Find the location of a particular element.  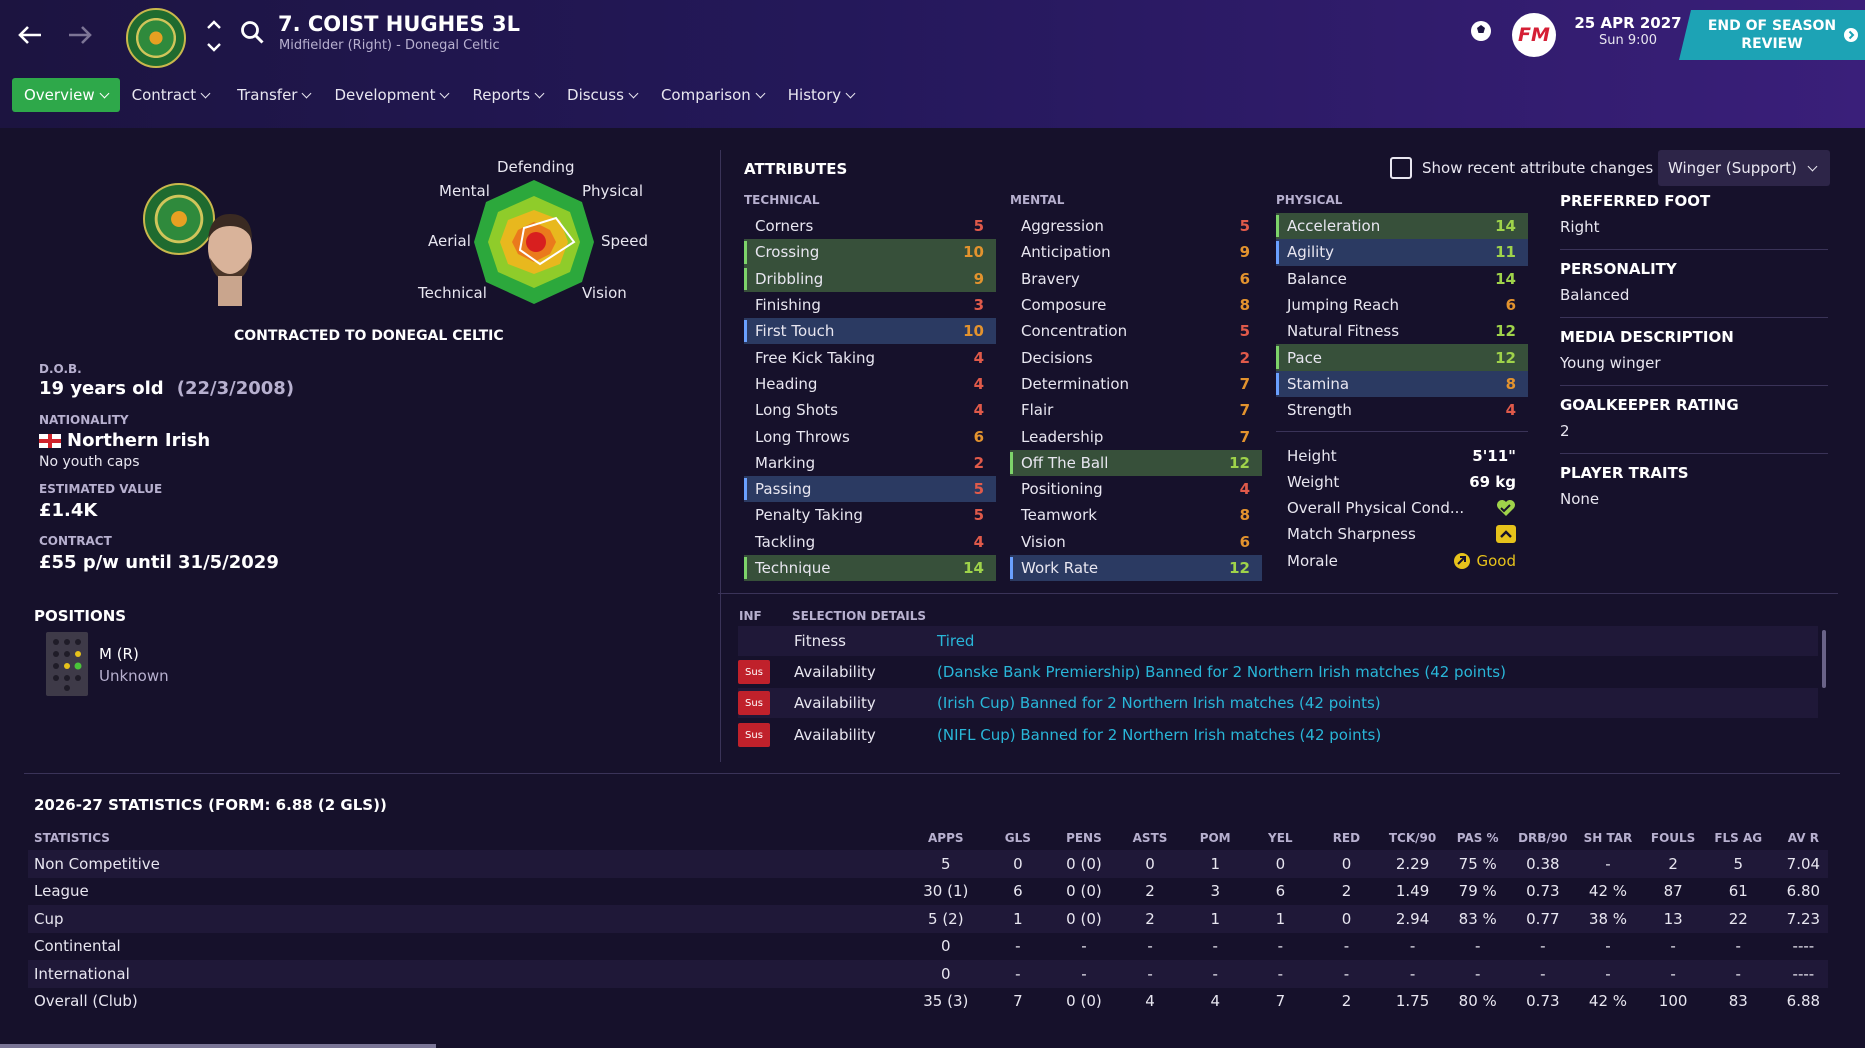

attr-value: 4 is located at coordinates (1510, 410).